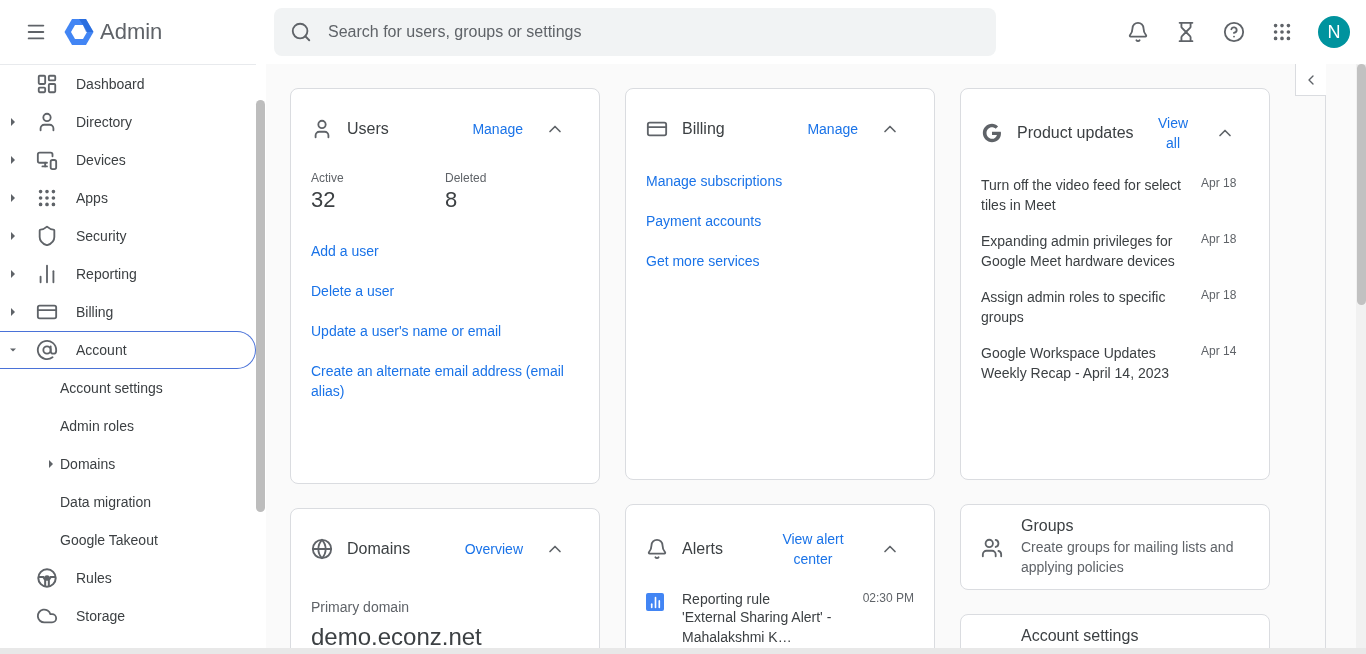 This screenshot has height=654, width=1366. I want to click on update-title: Assign admin roles to specific groups, so click(1086, 307).